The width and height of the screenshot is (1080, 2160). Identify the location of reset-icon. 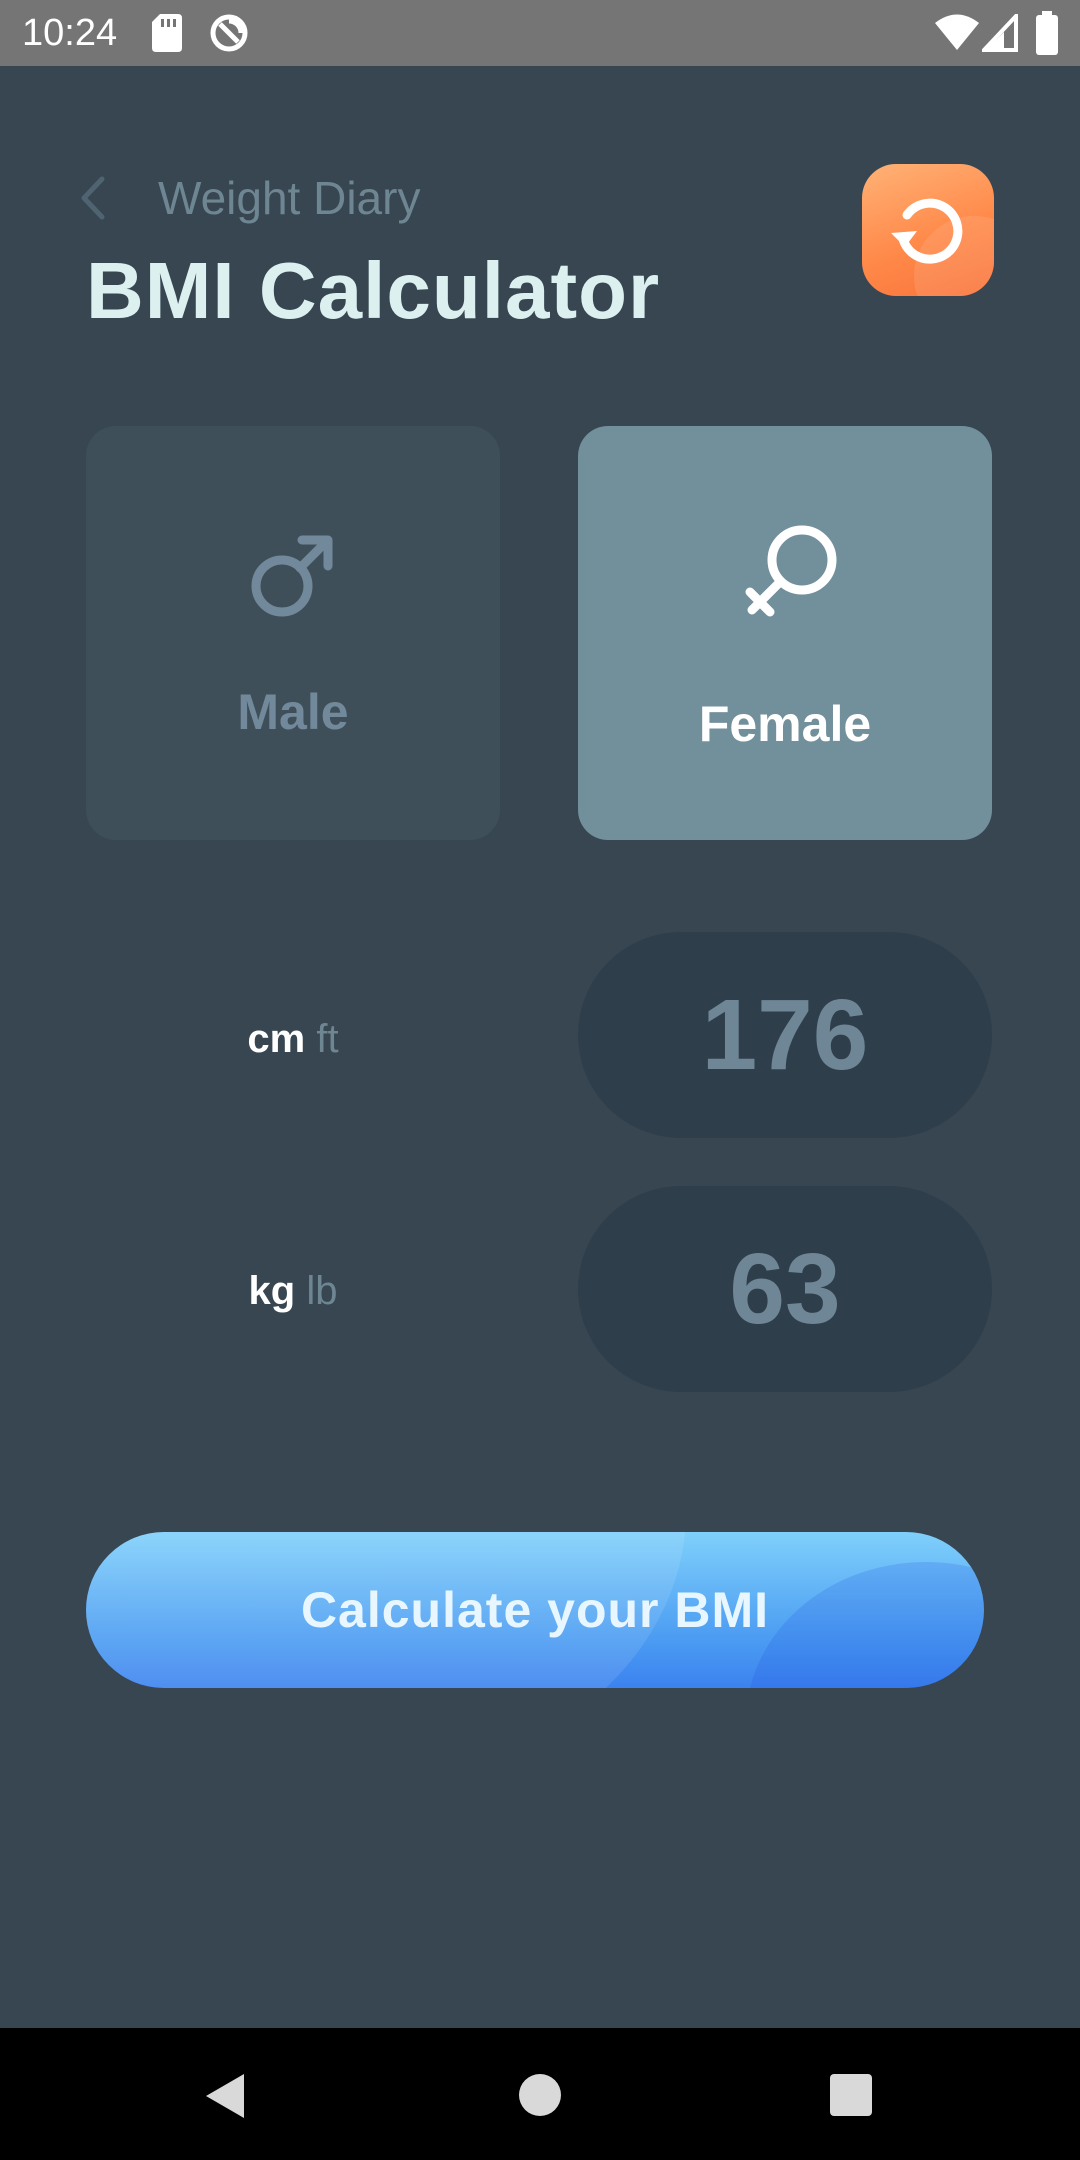
(927, 231).